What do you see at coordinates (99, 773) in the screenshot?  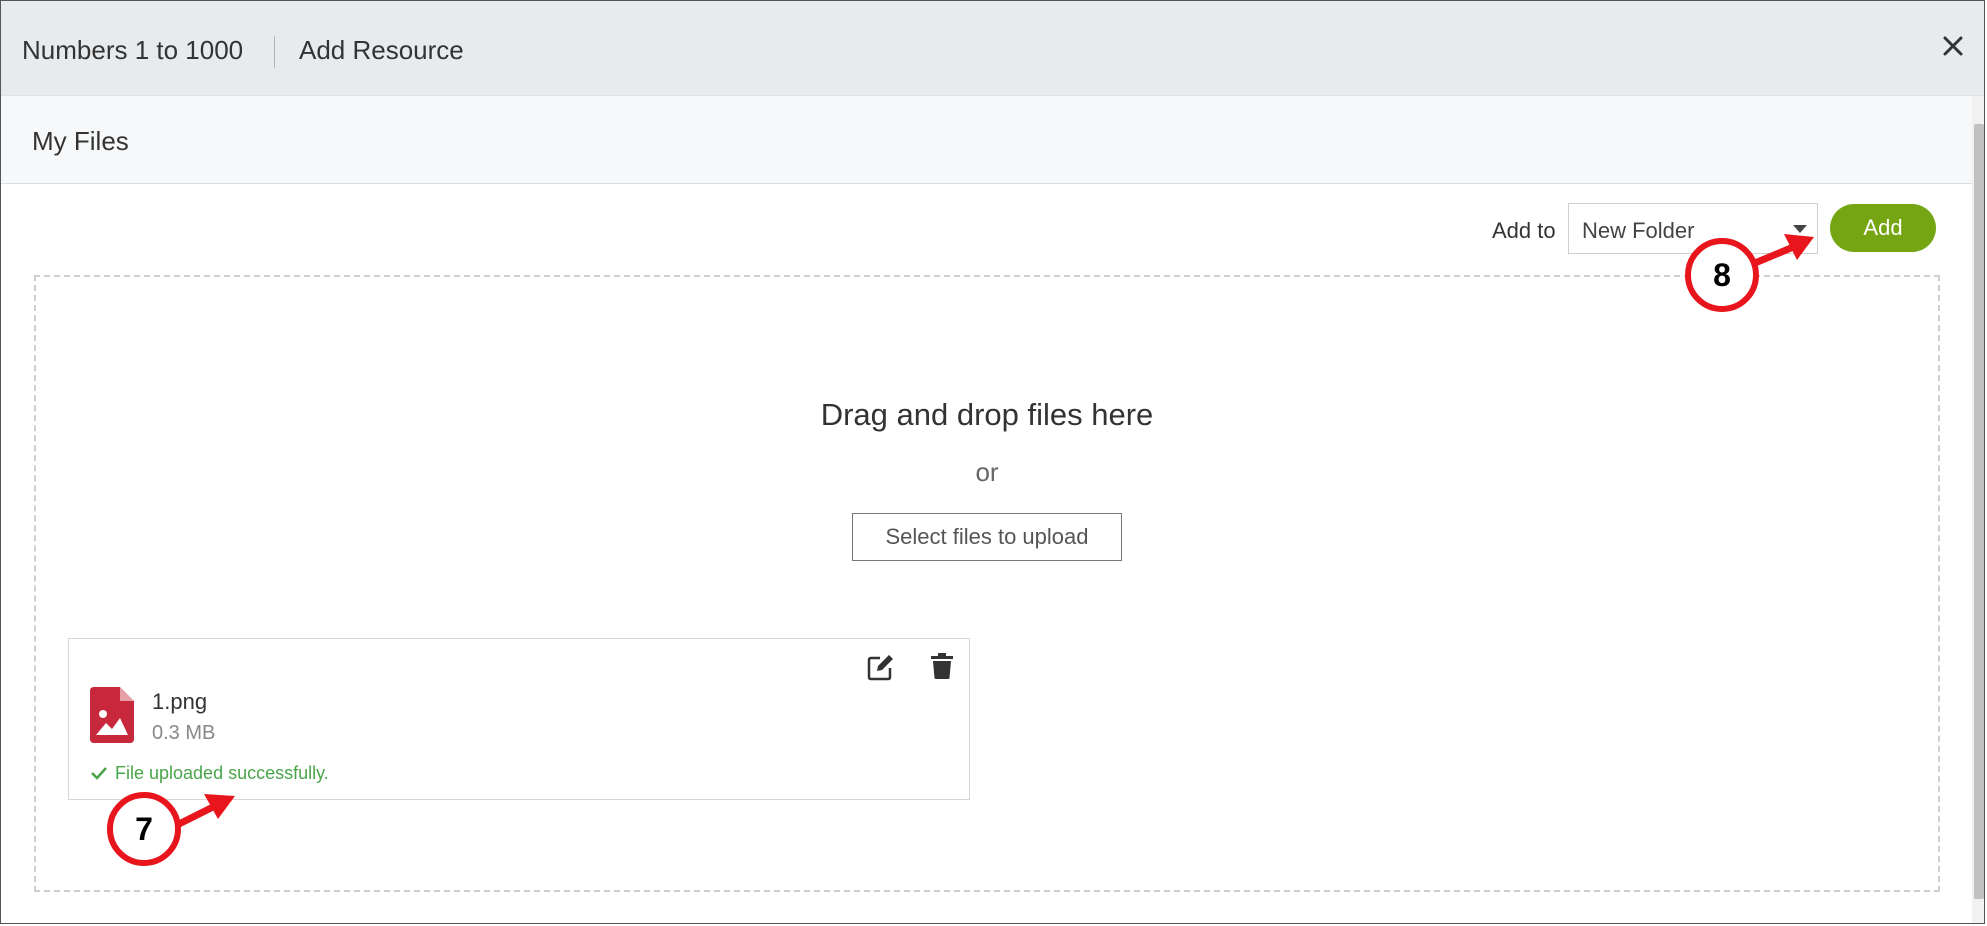 I see `check-icon` at bounding box center [99, 773].